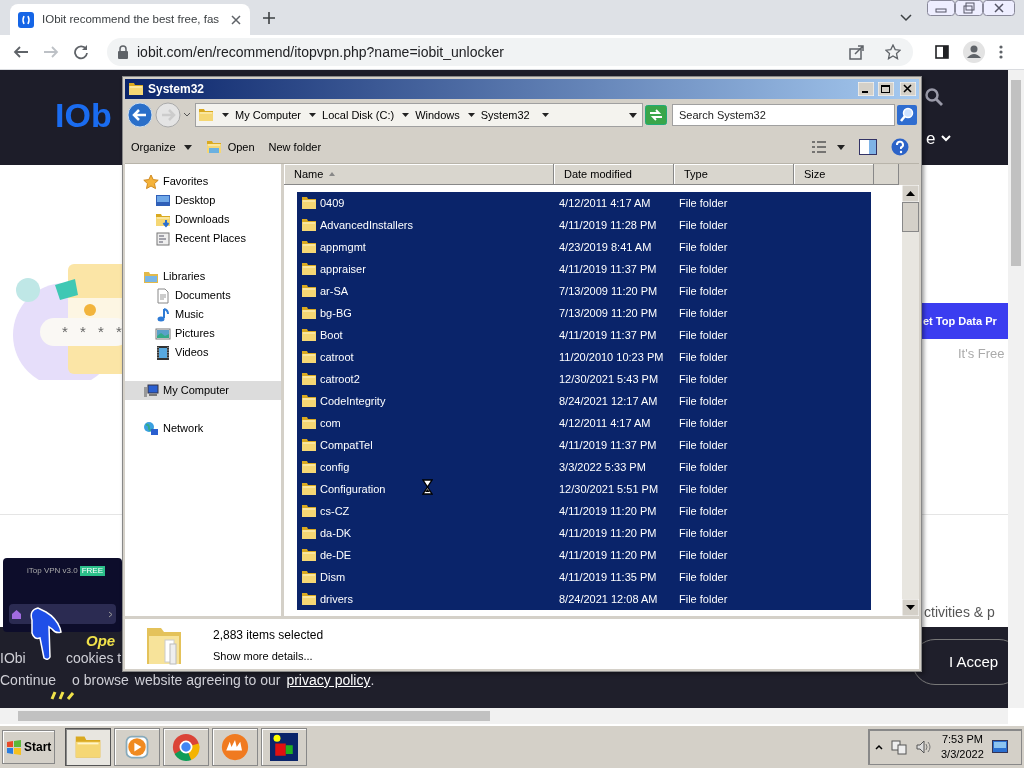 The height and width of the screenshot is (768, 1024). I want to click on desktop-icon, so click(163, 200).